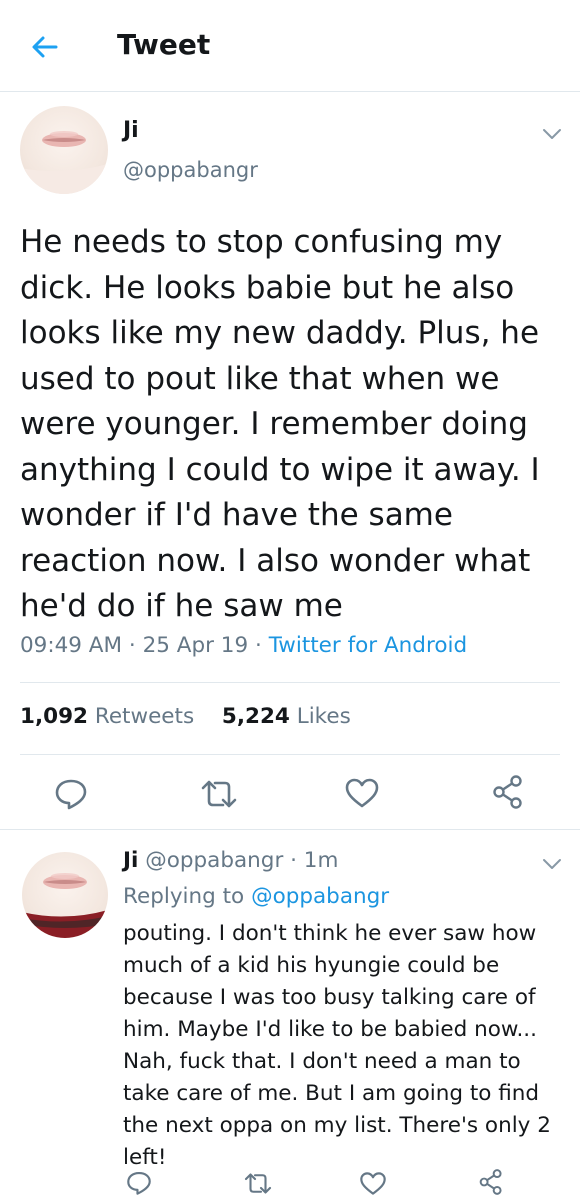 The height and width of the screenshot is (1200, 580). What do you see at coordinates (64, 150) in the screenshot?
I see `avatar` at bounding box center [64, 150].